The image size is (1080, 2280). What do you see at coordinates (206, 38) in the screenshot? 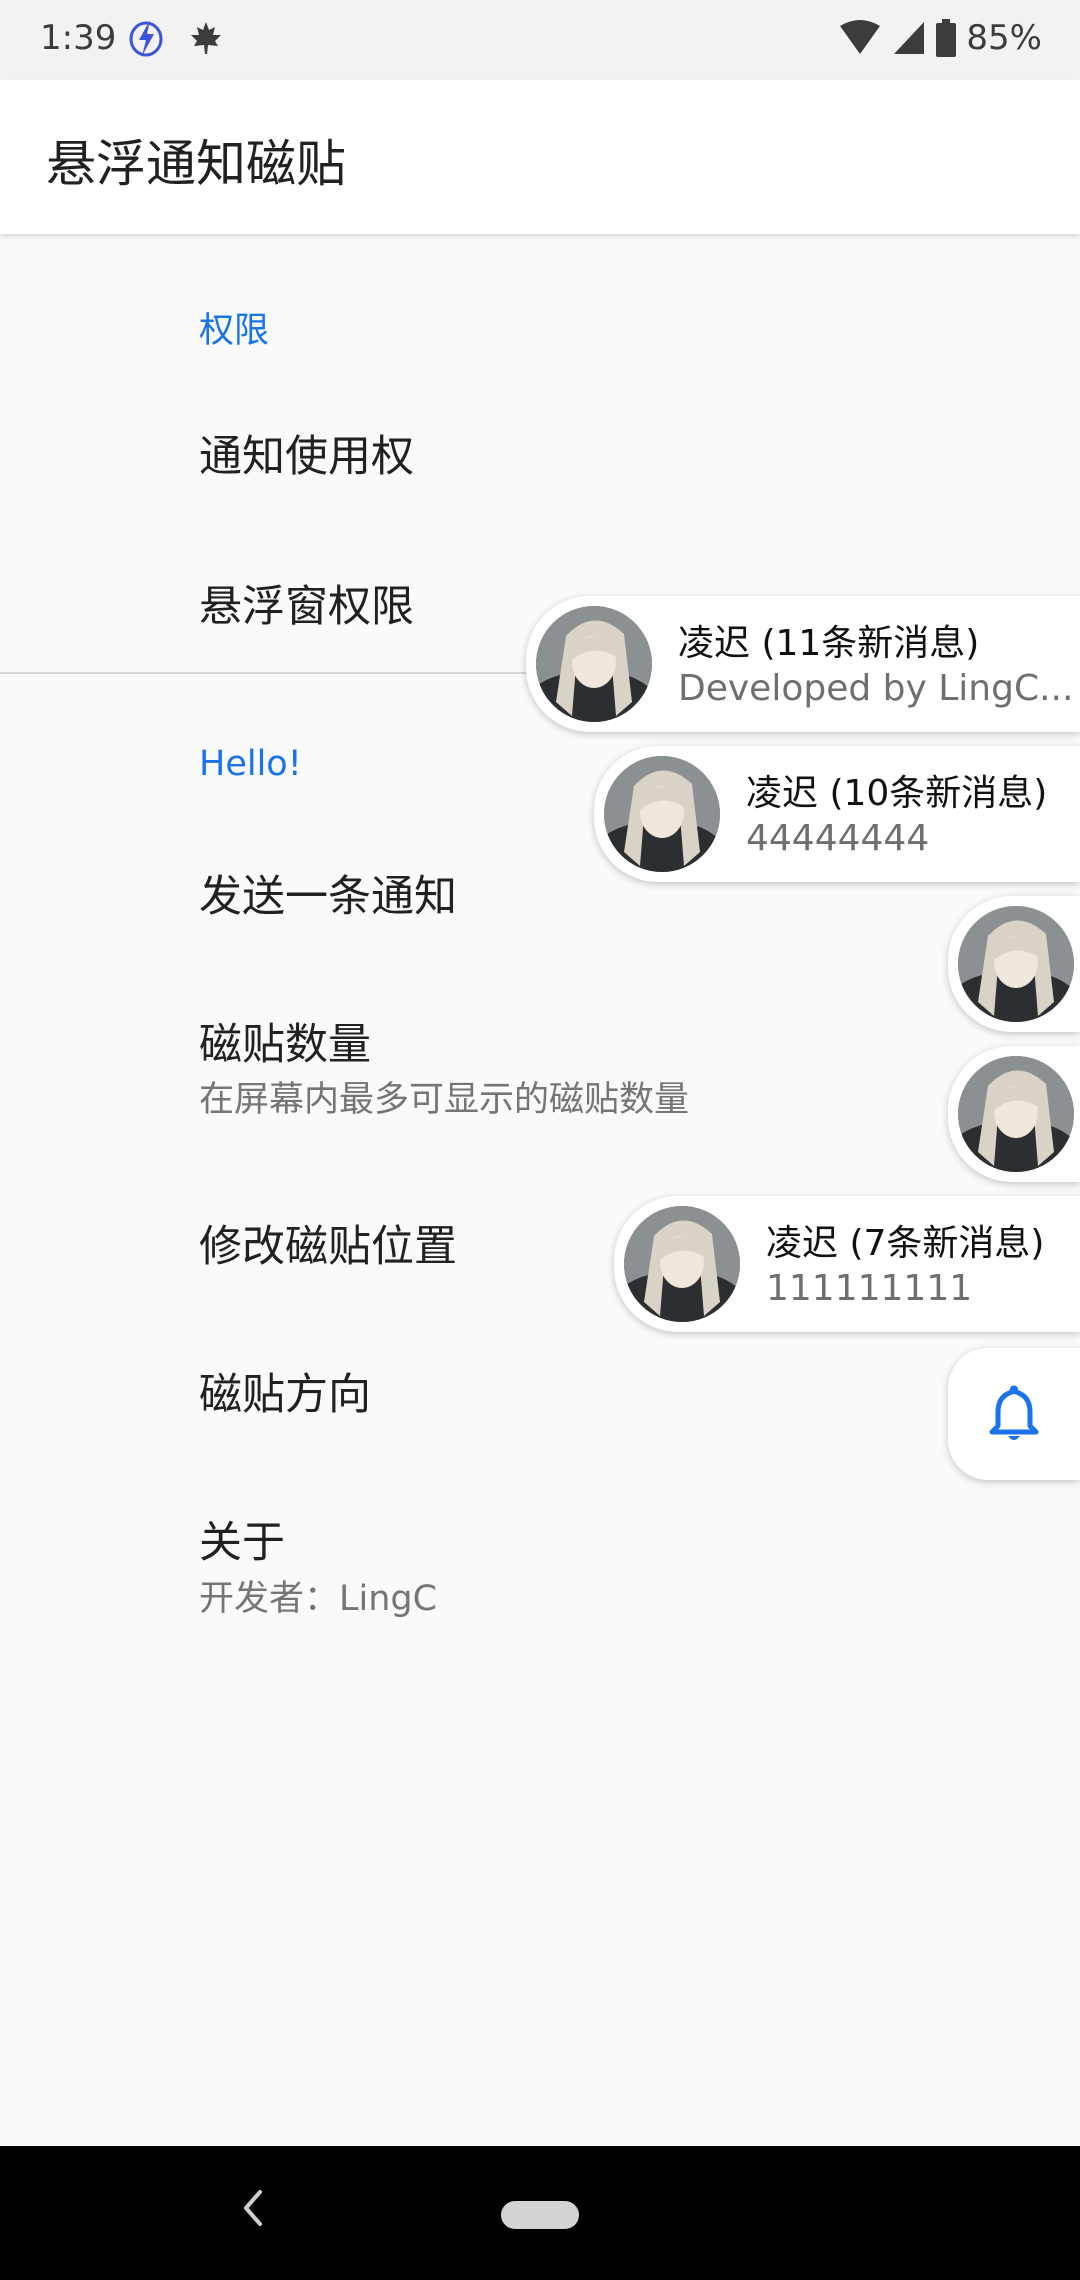
I see `maple-leaf-icon` at bounding box center [206, 38].